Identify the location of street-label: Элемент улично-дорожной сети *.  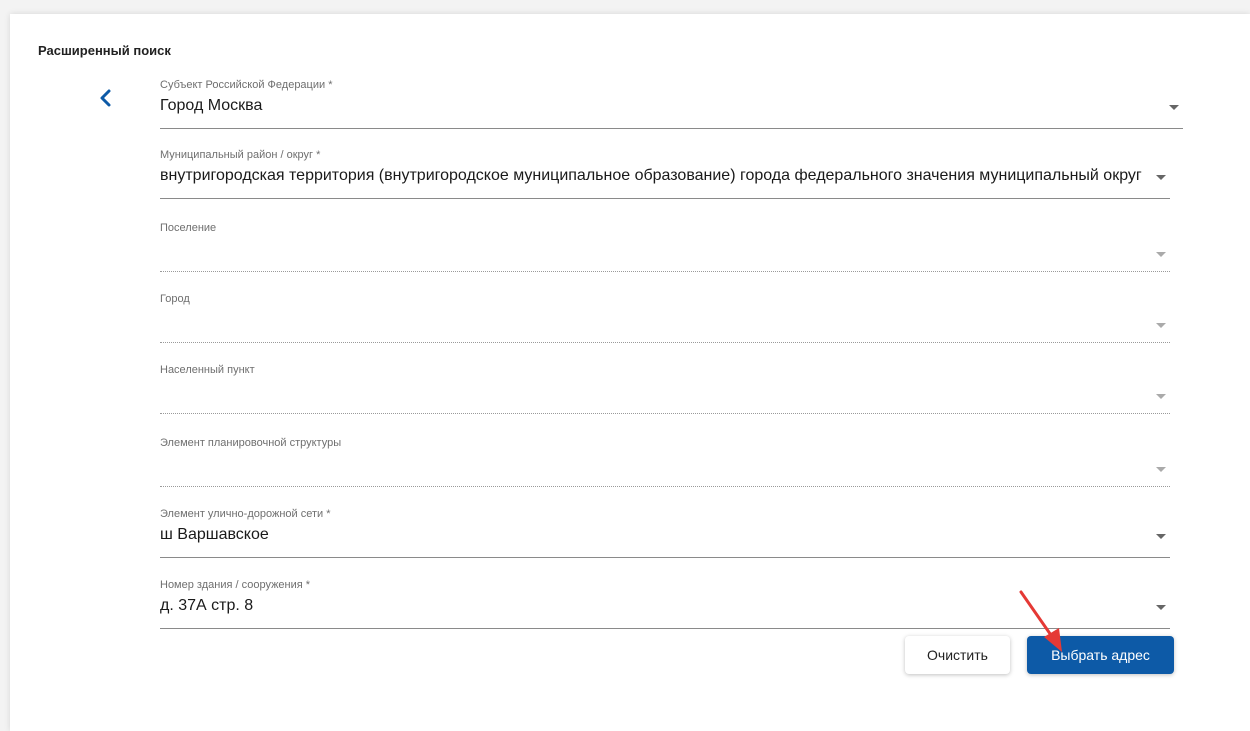
(245, 514).